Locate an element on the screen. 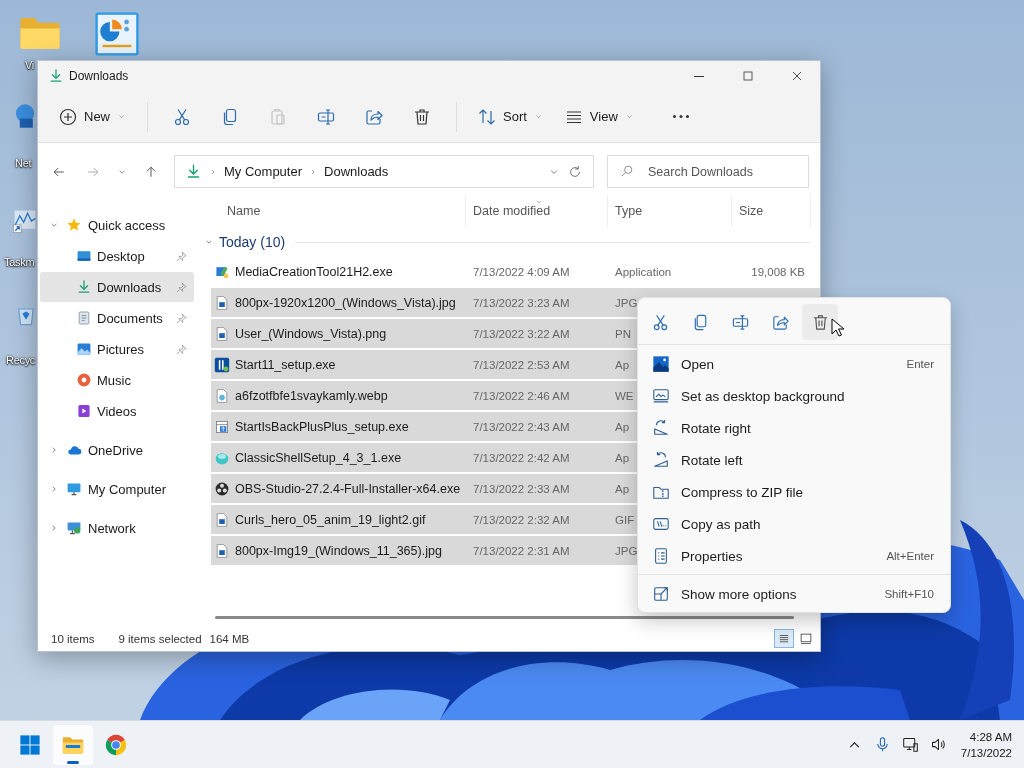 The image size is (1024, 768). type-cell: PN is located at coordinates (623, 333).